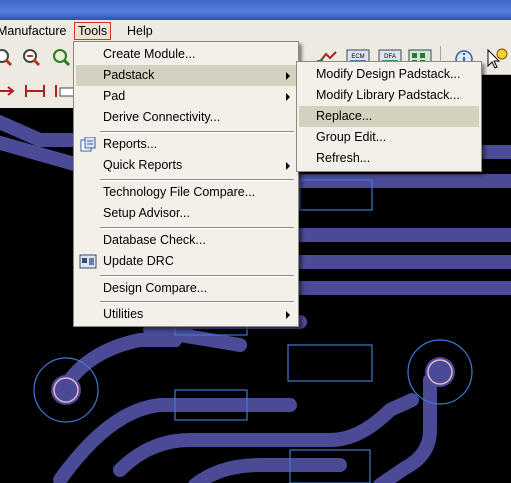  Describe the element at coordinates (390, 57) in the screenshot. I see `dfa-badge-text: DFA` at that location.